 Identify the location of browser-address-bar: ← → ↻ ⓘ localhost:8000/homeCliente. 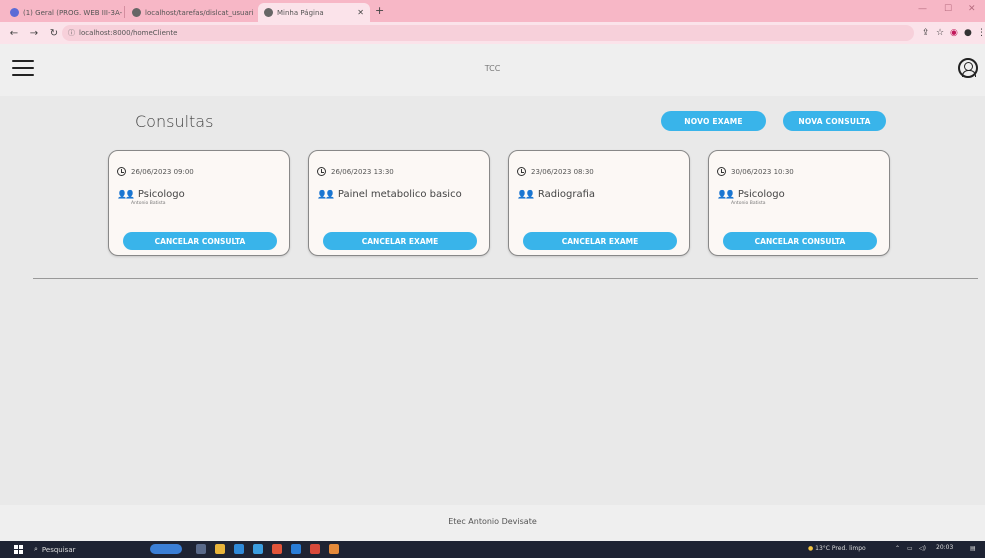
(492, 33).